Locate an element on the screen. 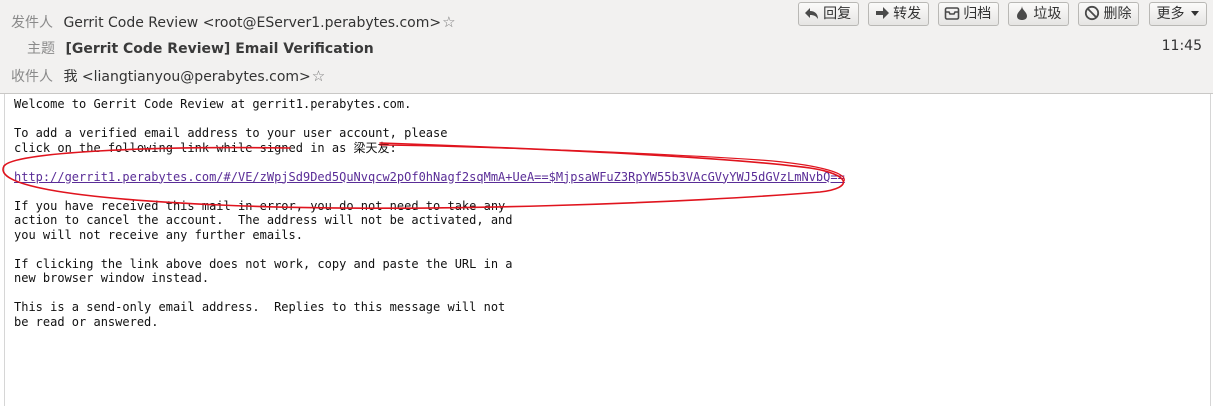  delete-button: 删除 is located at coordinates (1109, 14).